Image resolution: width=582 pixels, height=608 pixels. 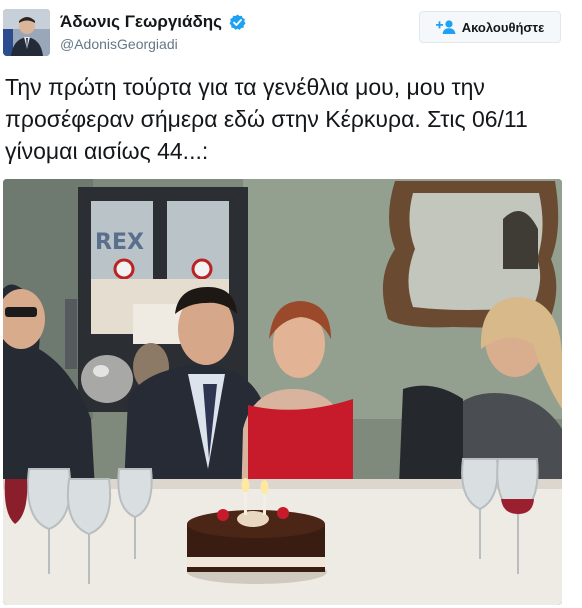 What do you see at coordinates (26, 32) in the screenshot?
I see `avatar` at bounding box center [26, 32].